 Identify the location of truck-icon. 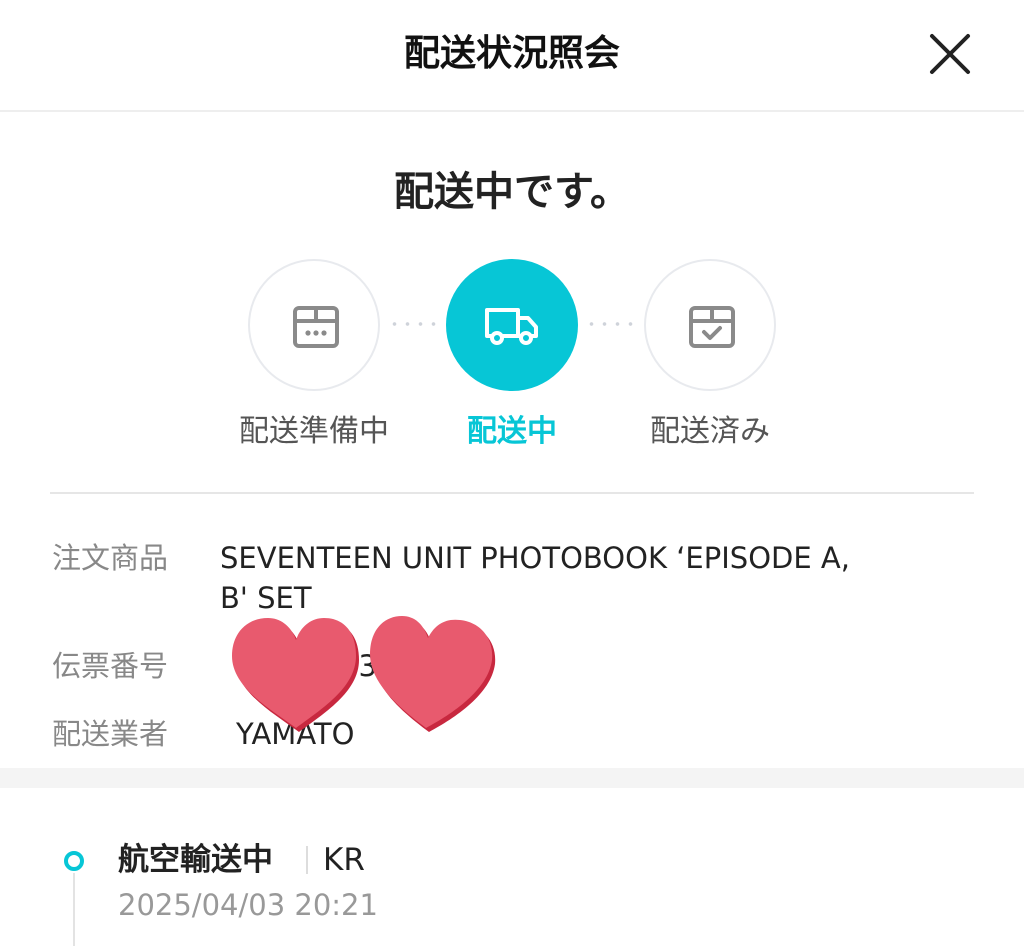
(511, 326).